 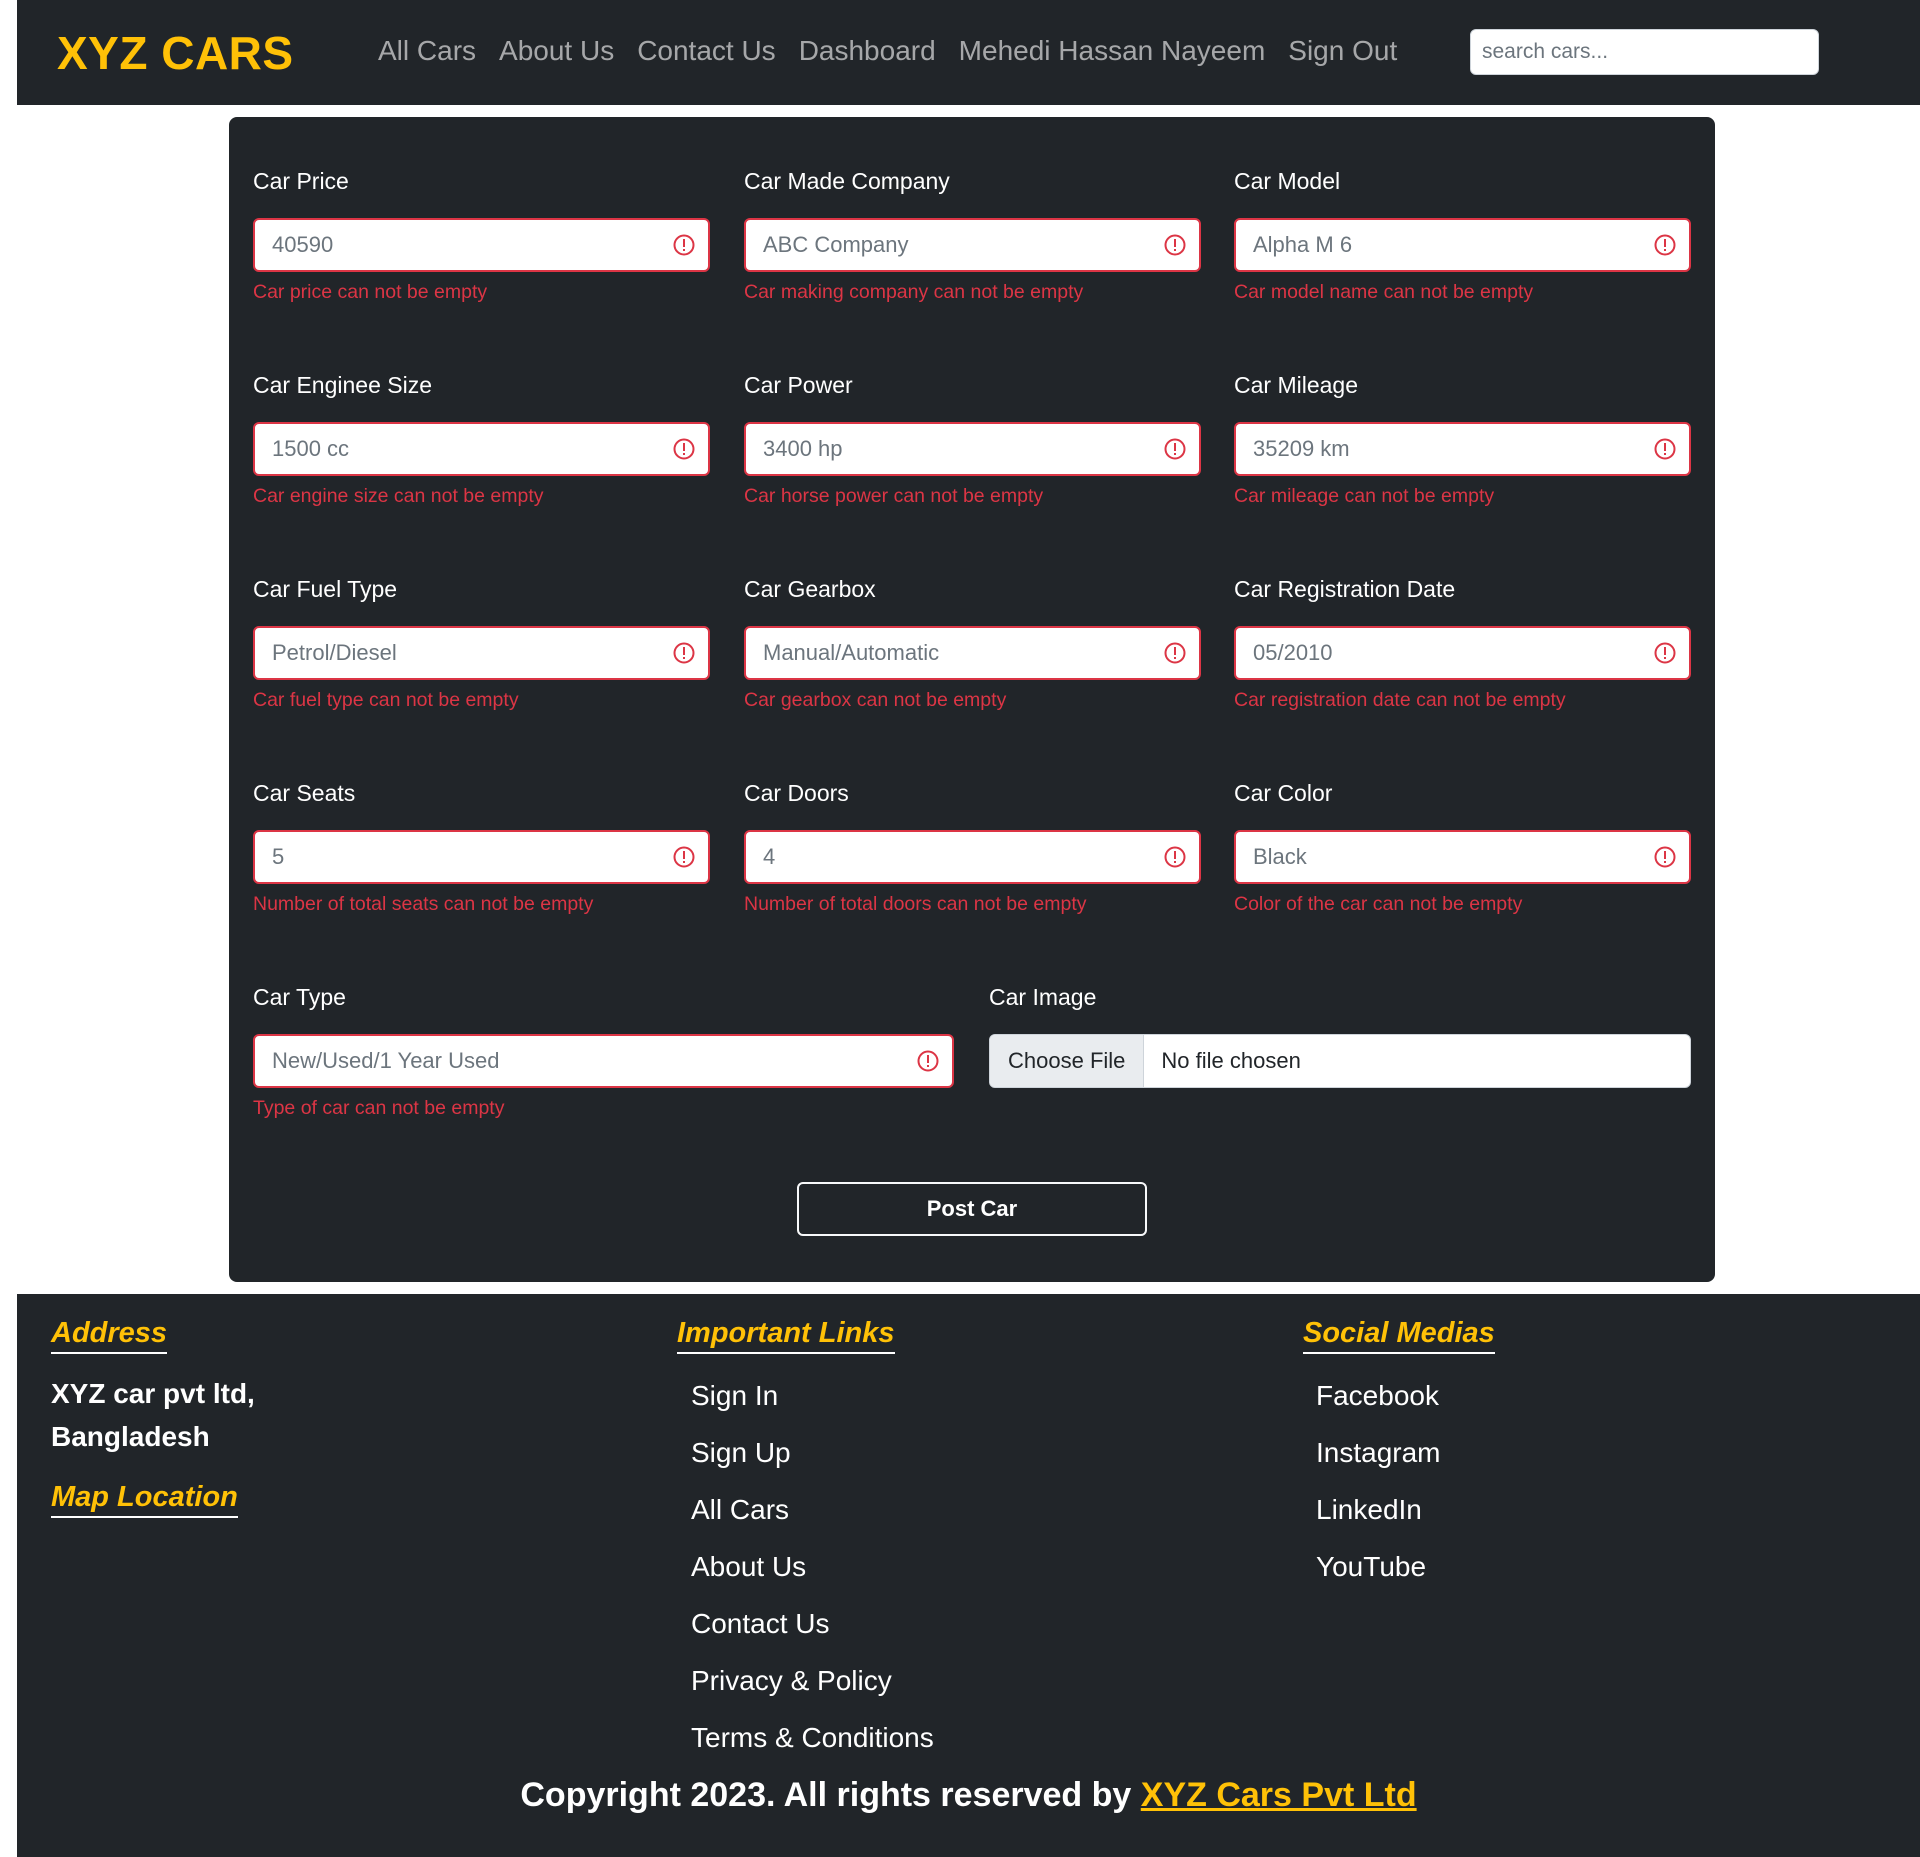 What do you see at coordinates (1378, 1509) in the screenshot?
I see `footer-link-linkedin: LinkedIn` at bounding box center [1378, 1509].